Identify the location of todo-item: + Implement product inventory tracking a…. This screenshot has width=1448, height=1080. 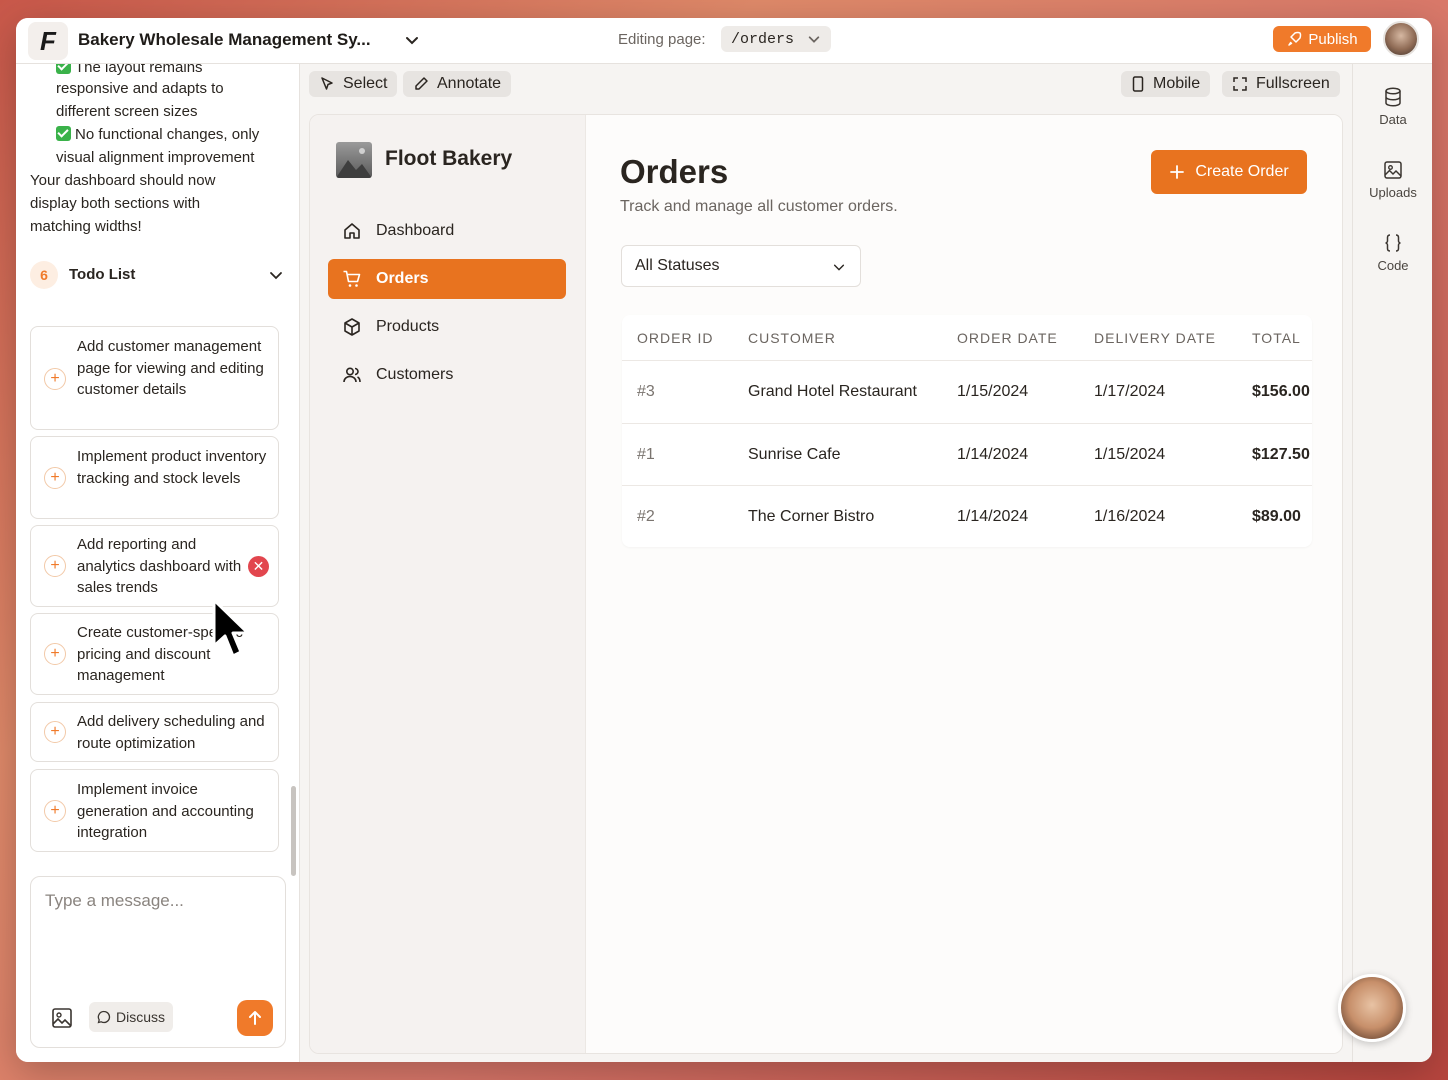
(154, 477).